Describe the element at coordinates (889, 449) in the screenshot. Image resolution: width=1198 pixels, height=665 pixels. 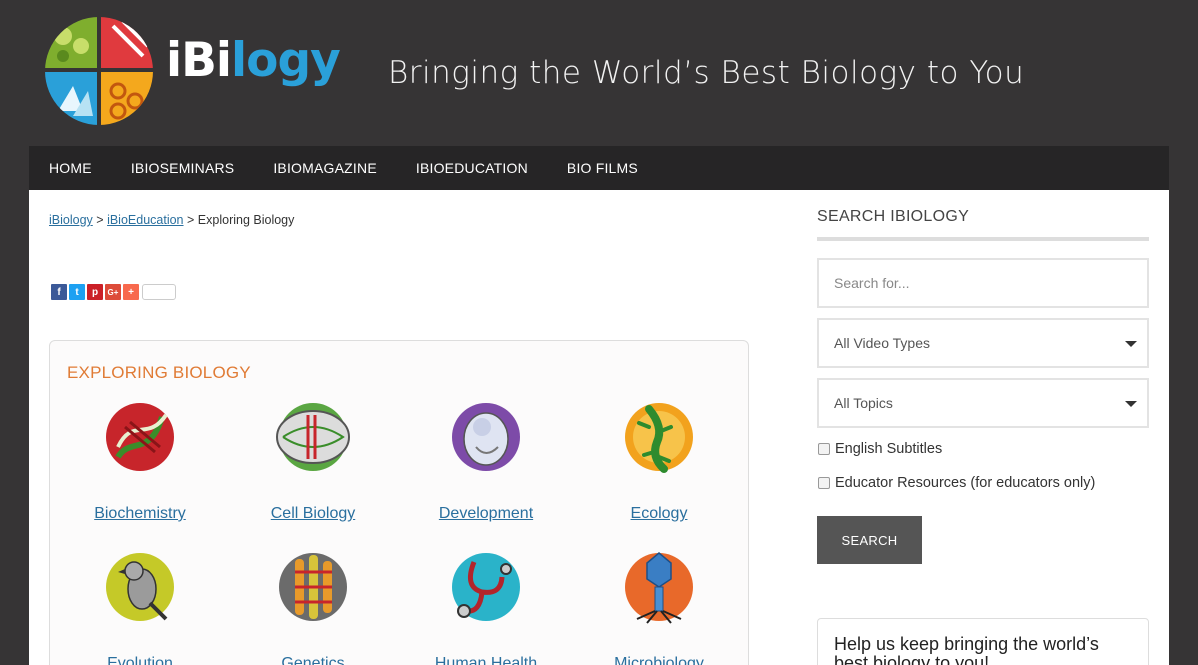
I see `english-subtitles-label: English Subtitles` at that location.